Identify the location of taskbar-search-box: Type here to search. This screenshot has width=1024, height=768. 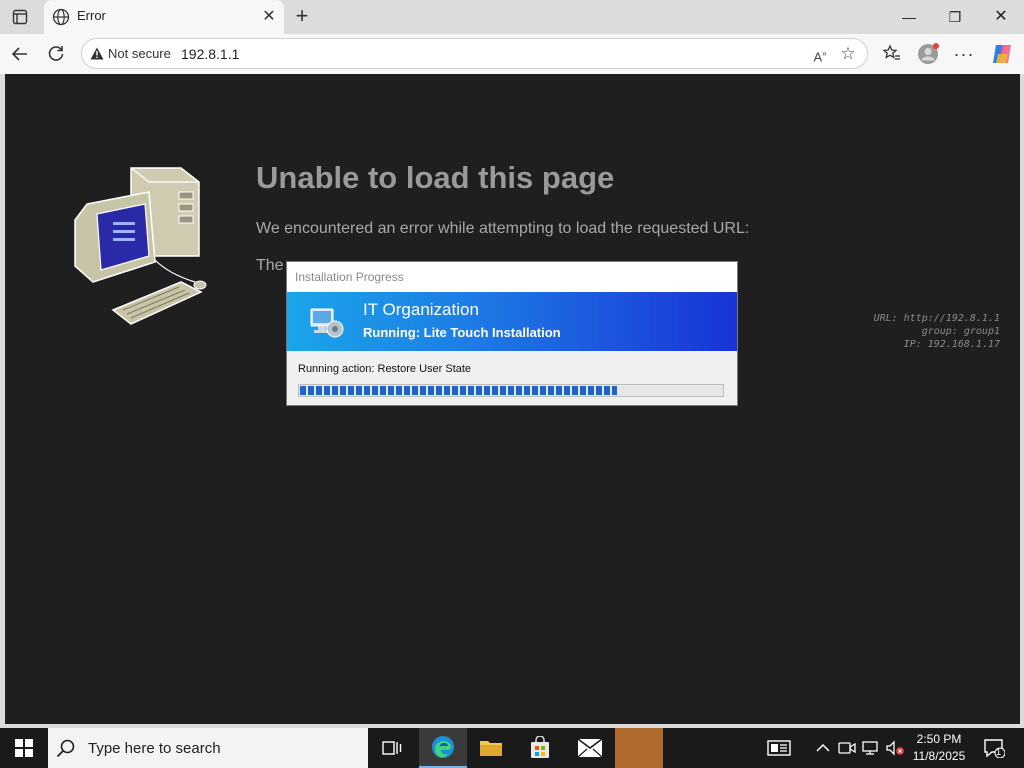
(208, 748).